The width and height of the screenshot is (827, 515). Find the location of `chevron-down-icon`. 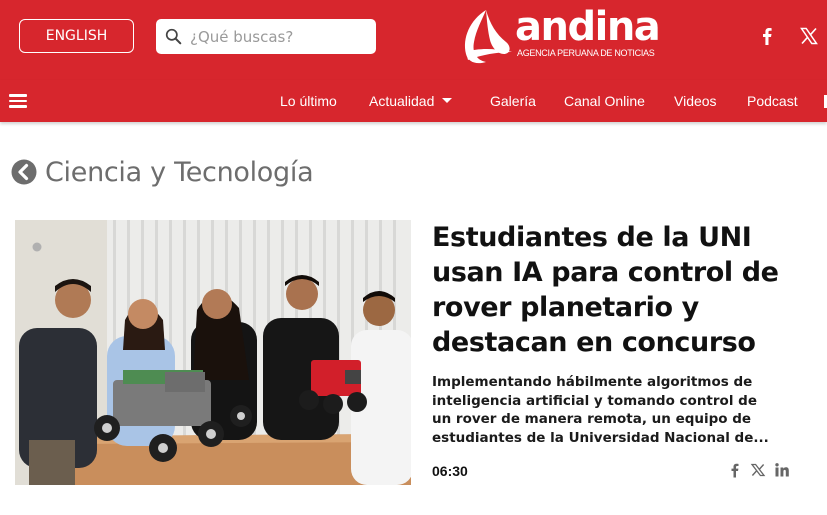

chevron-down-icon is located at coordinates (447, 100).